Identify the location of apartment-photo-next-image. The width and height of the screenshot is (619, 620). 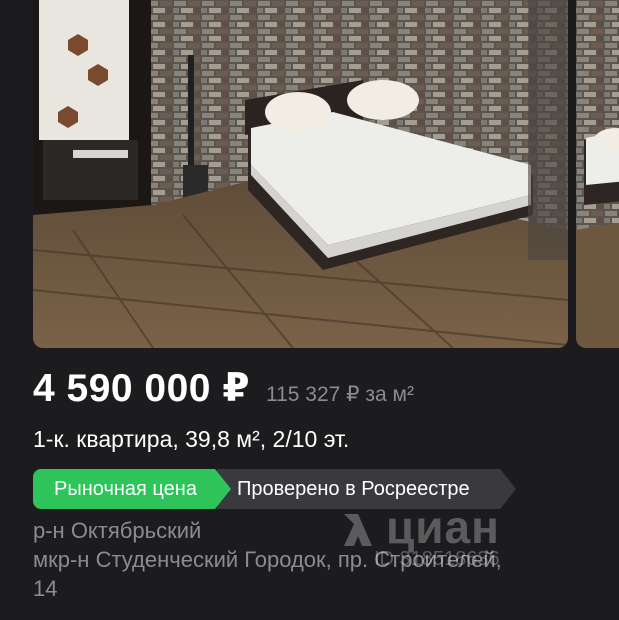
(597, 174).